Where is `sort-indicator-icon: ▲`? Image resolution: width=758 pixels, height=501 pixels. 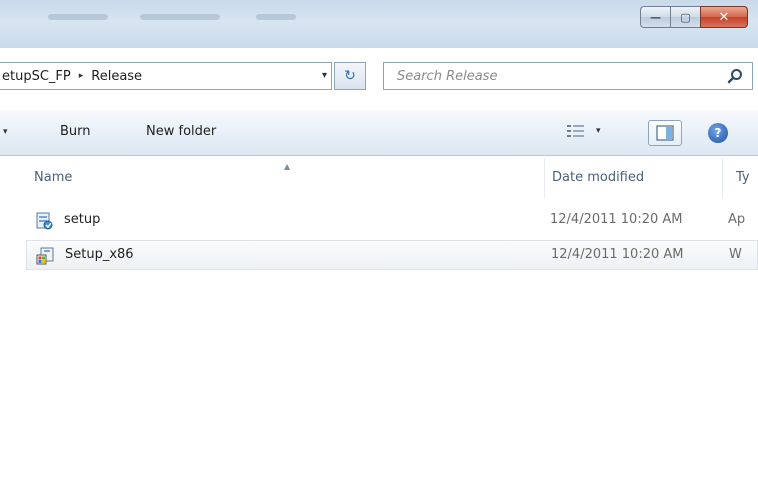
sort-indicator-icon: ▲ is located at coordinates (287, 166).